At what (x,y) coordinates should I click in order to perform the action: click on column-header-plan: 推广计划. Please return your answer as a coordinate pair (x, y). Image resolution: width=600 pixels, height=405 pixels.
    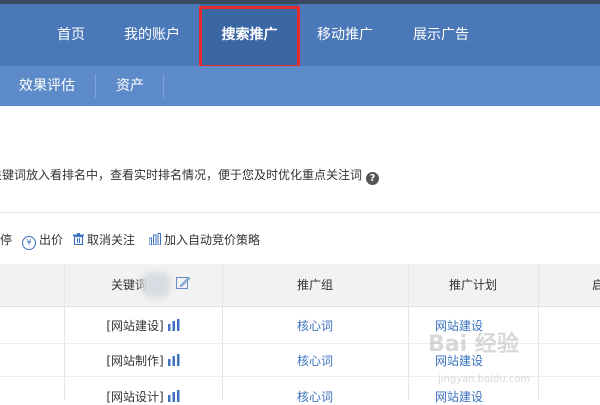
    Looking at the image, I should click on (473, 285).